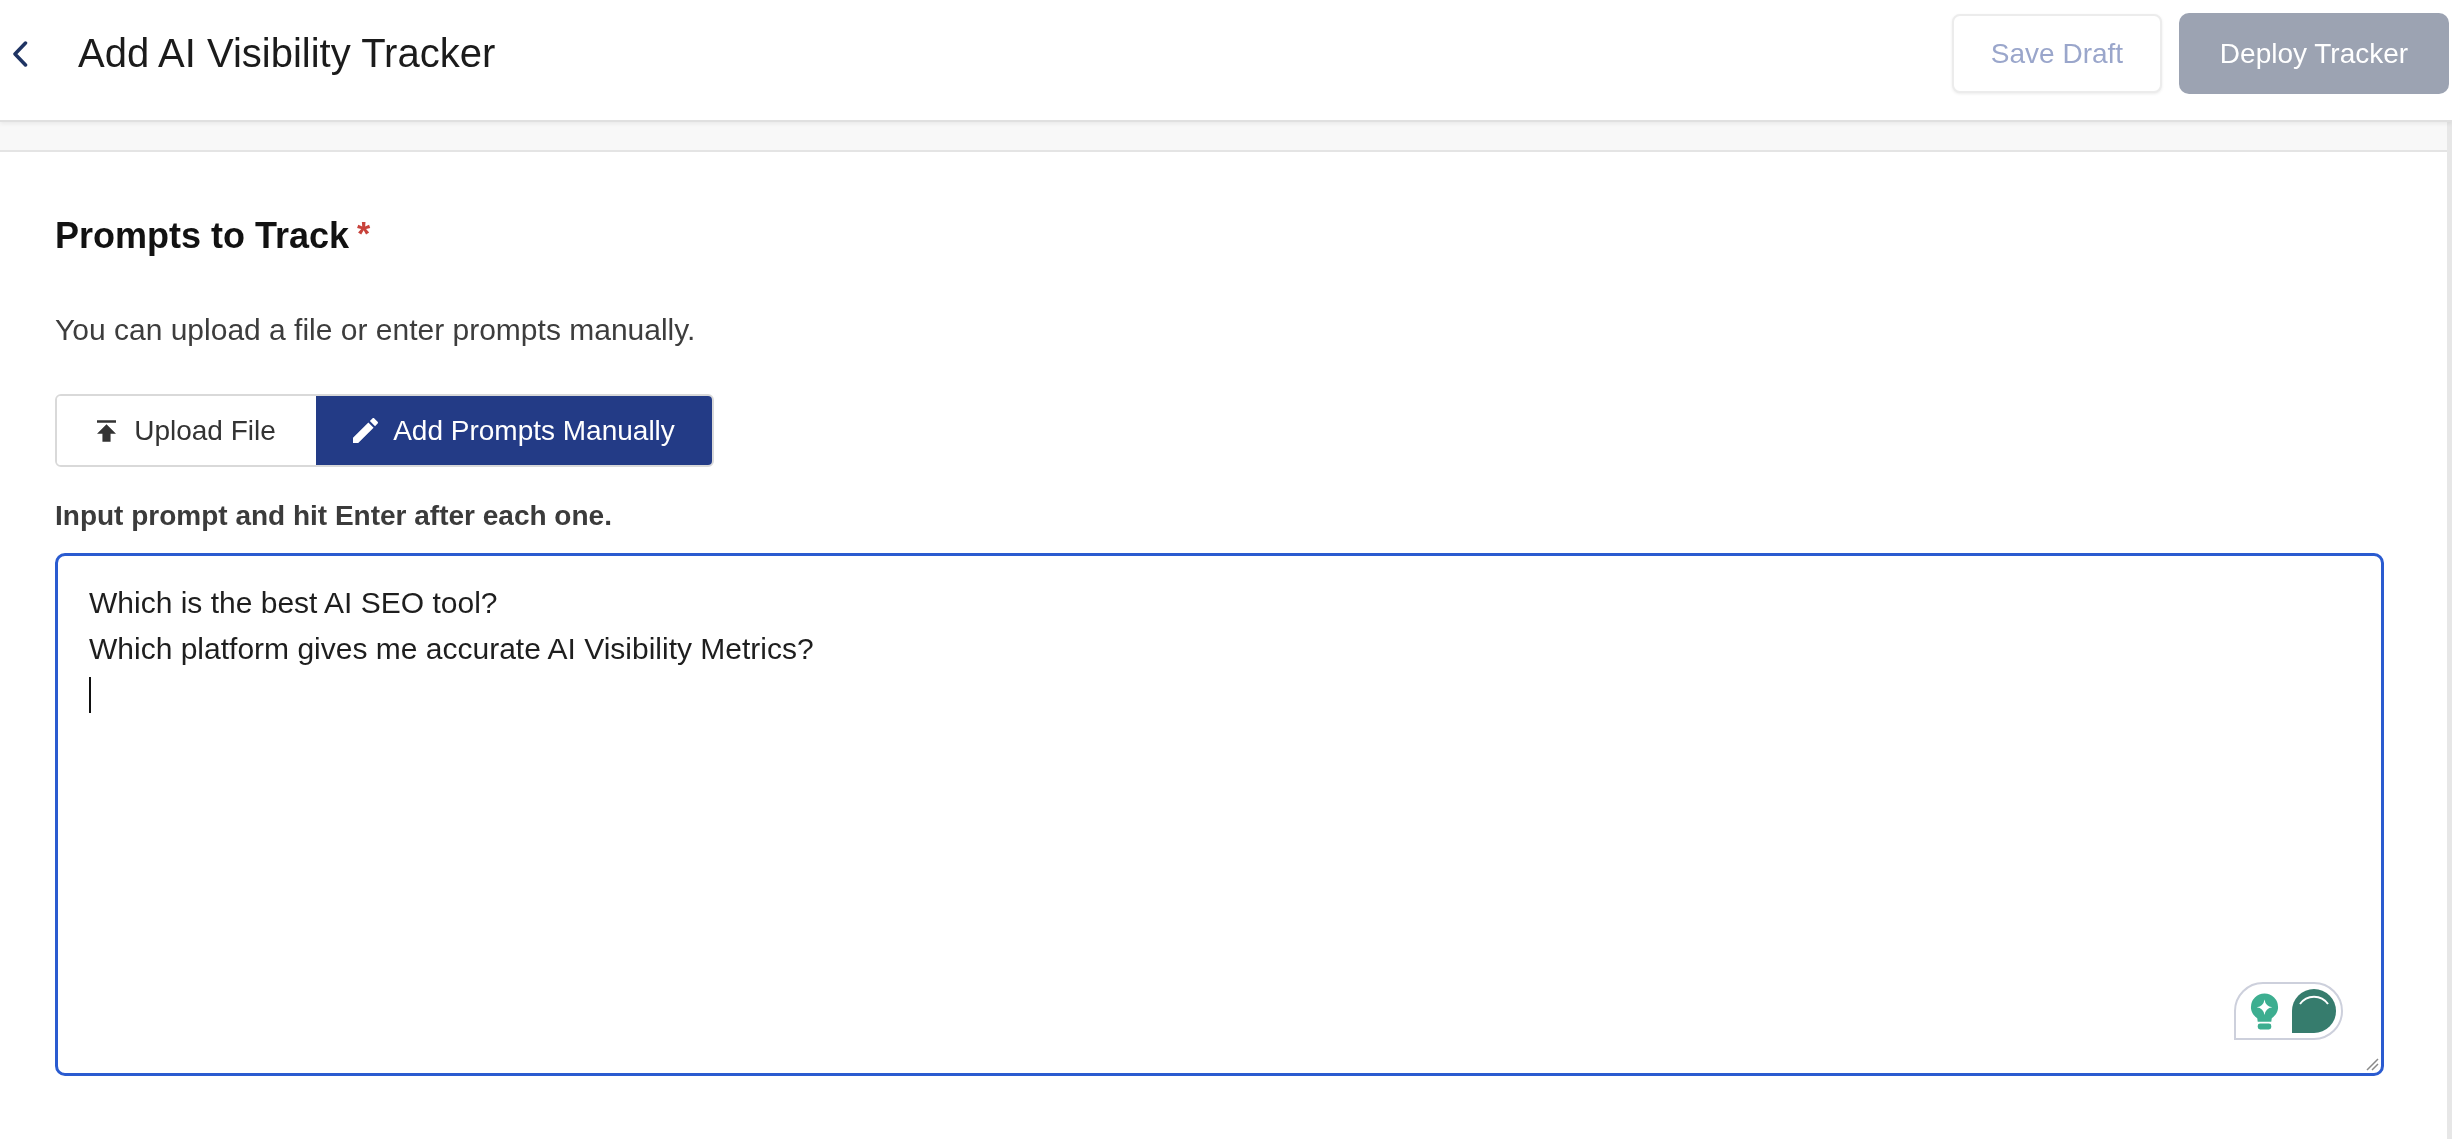 The width and height of the screenshot is (2452, 1139). I want to click on lightbulb-icon, so click(2264, 1011).